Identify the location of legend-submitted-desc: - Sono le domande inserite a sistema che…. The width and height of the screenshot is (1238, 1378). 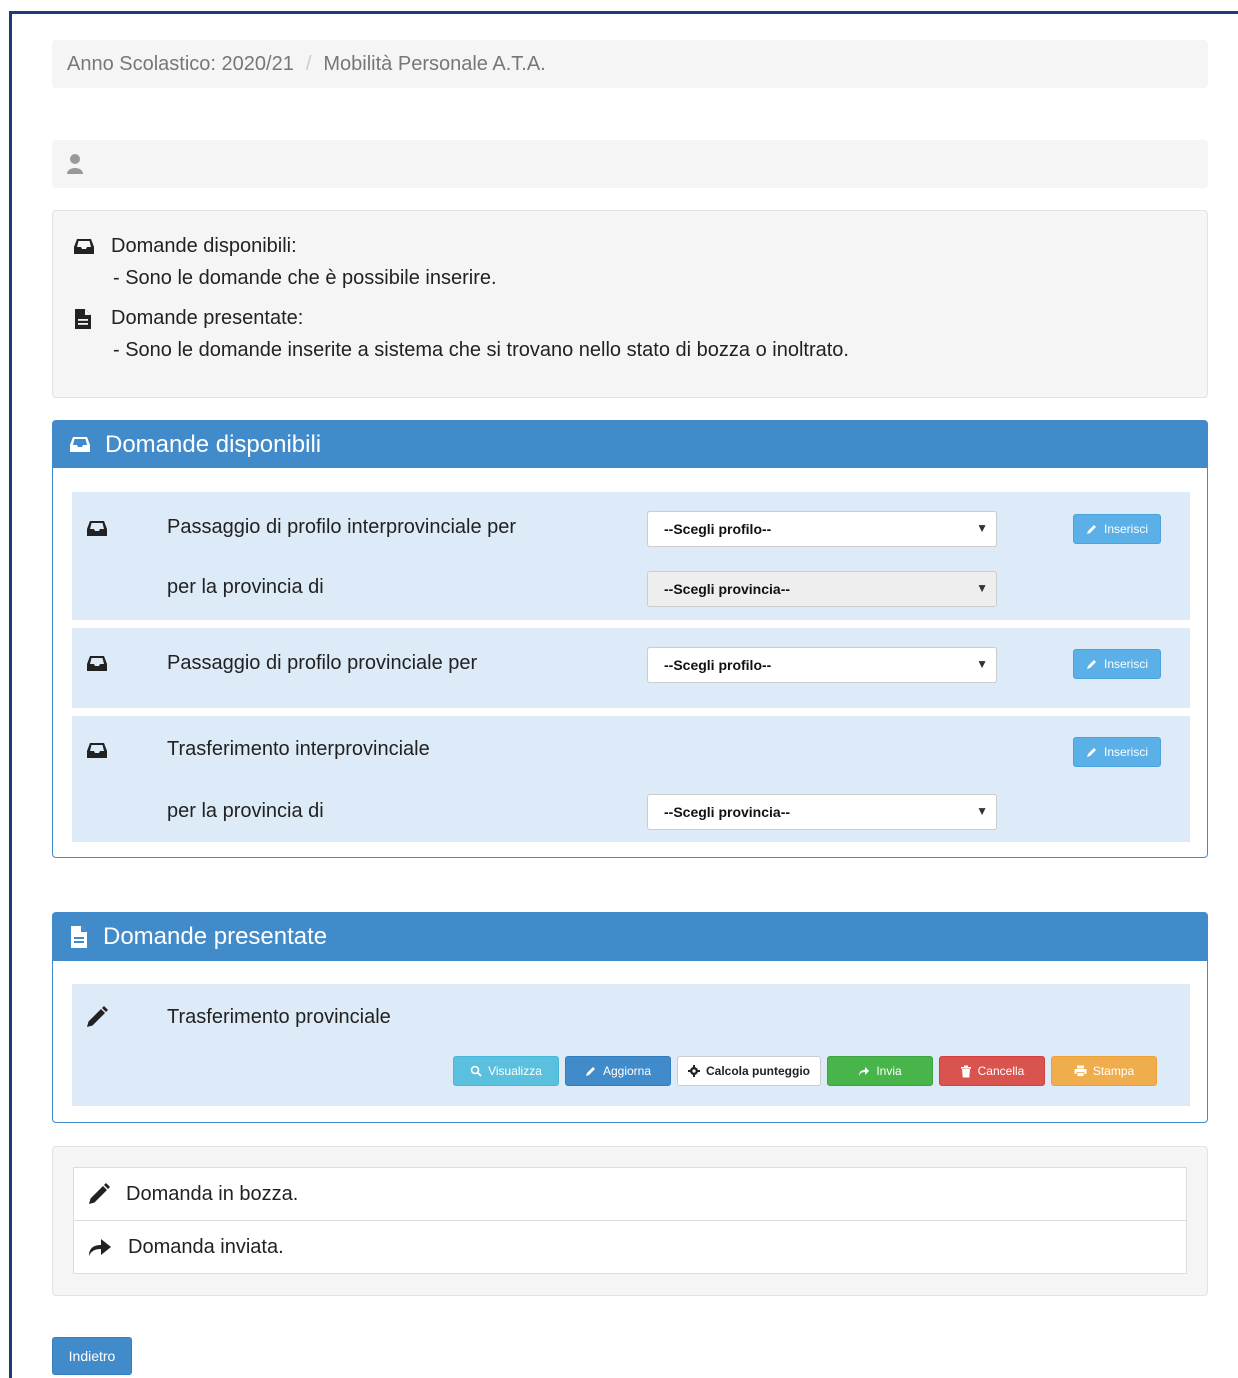
(481, 350).